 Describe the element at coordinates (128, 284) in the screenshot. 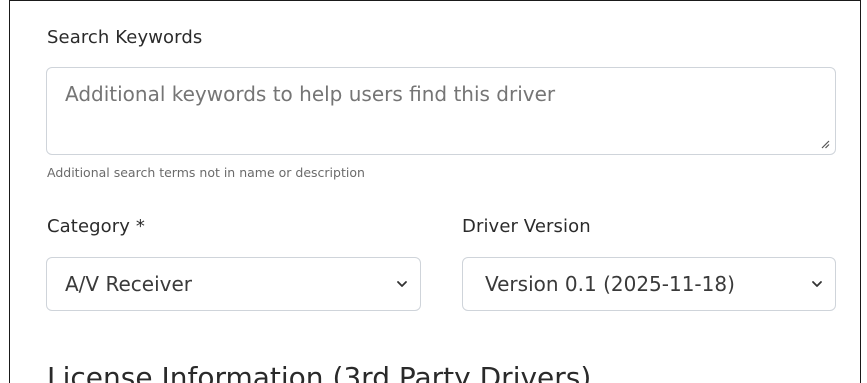

I see `category-selected-value: A/V Receiver` at that location.